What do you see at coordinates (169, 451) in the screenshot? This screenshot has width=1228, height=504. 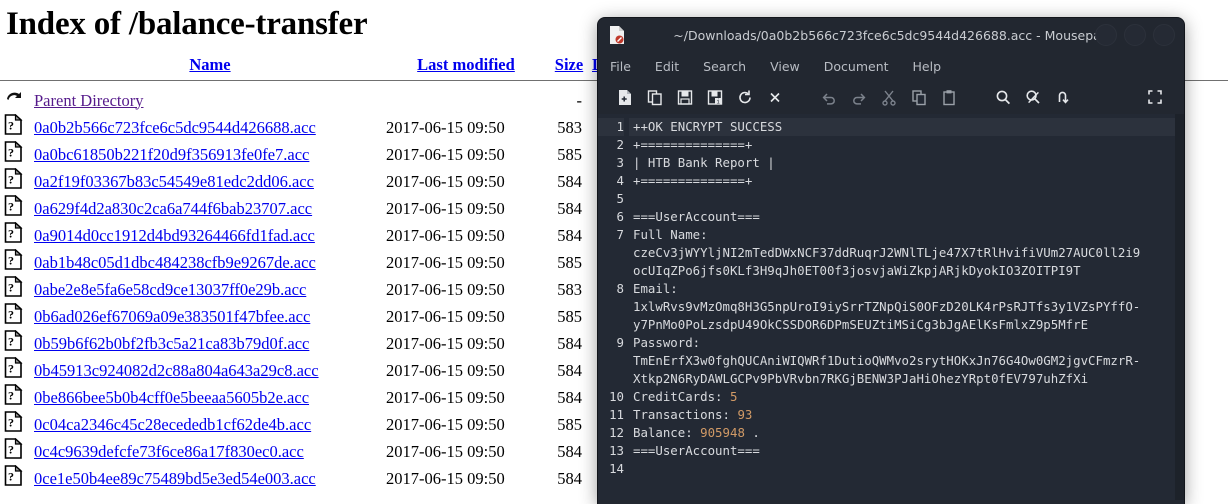 I see `file-link: 0c4c9639defcfe73f6ce86a17f830ec0.acc` at bounding box center [169, 451].